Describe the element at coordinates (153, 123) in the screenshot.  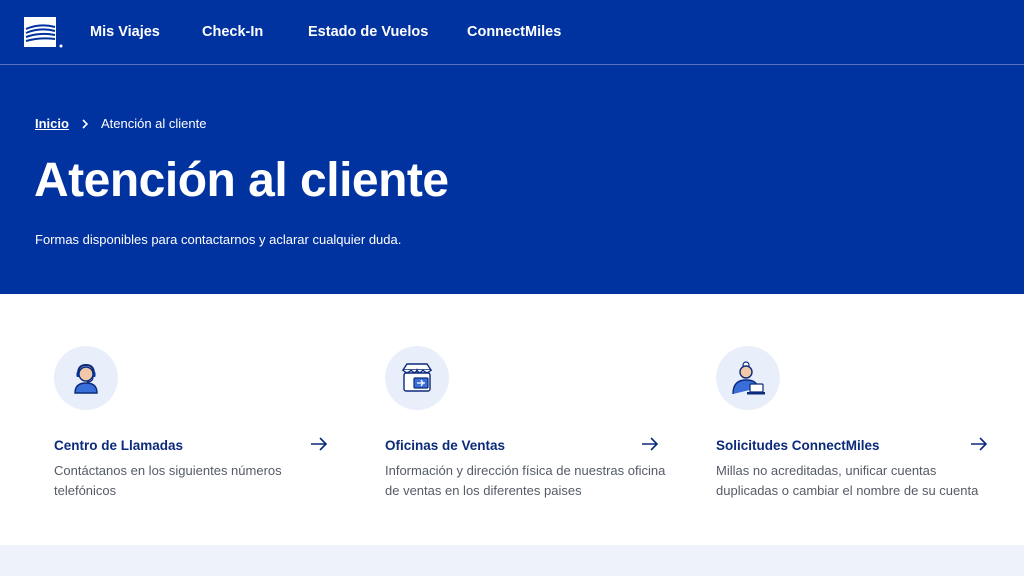
I see `breadcrumb-current: Atención al cliente` at that location.